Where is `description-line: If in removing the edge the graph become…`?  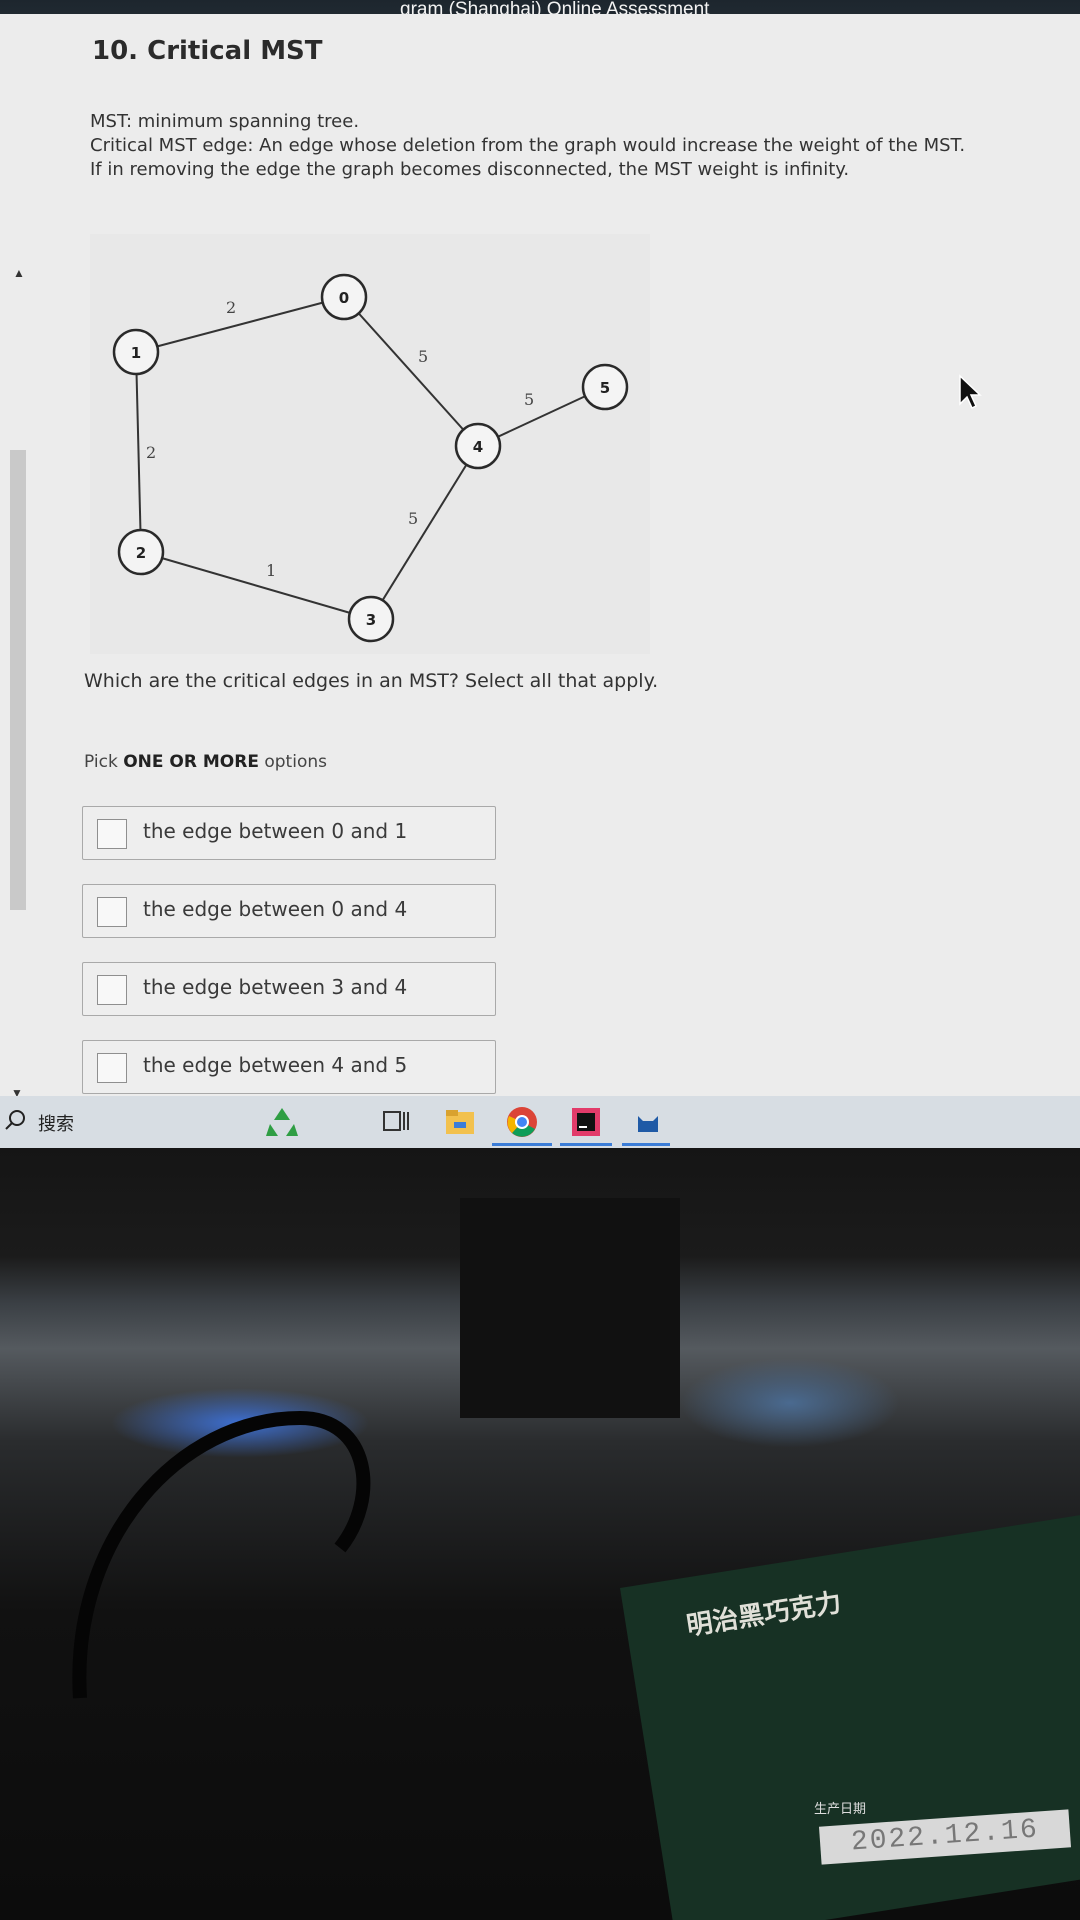 description-line: If in removing the edge the graph become… is located at coordinates (470, 169).